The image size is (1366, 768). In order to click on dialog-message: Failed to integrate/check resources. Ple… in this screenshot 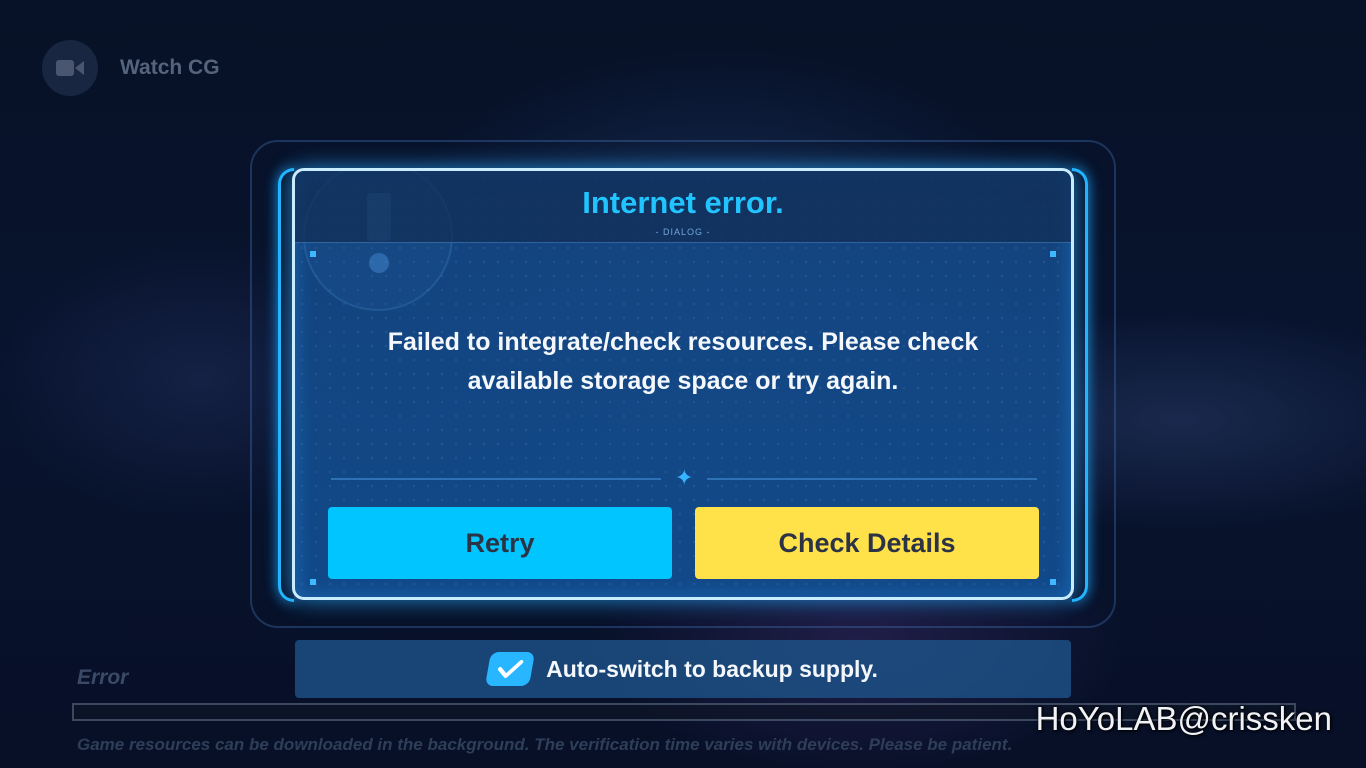, I will do `click(683, 361)`.